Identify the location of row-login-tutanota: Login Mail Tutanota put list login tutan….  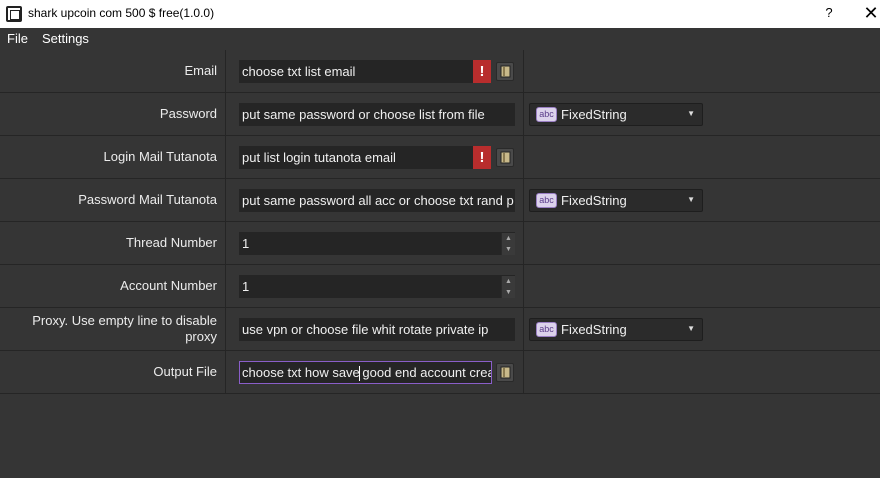
(440, 157).